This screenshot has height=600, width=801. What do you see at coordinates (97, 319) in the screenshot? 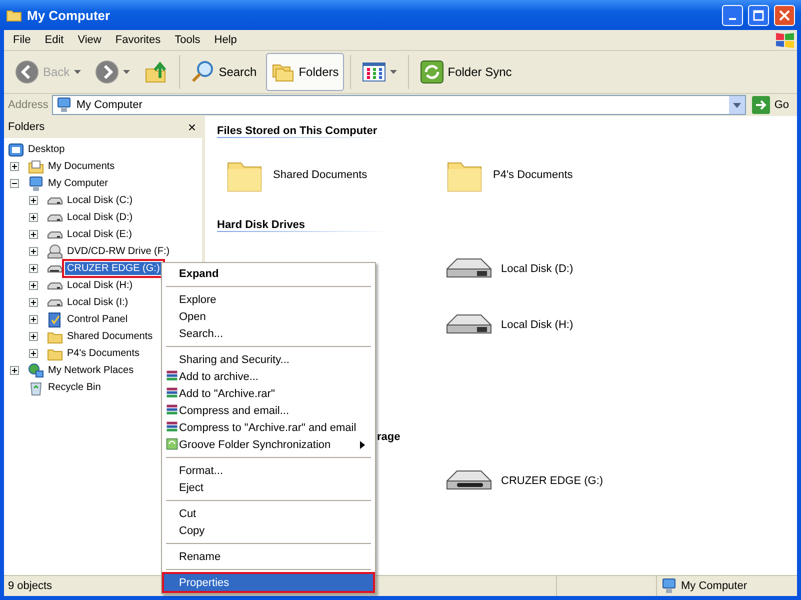
I see `tree-item: Control Panel` at bounding box center [97, 319].